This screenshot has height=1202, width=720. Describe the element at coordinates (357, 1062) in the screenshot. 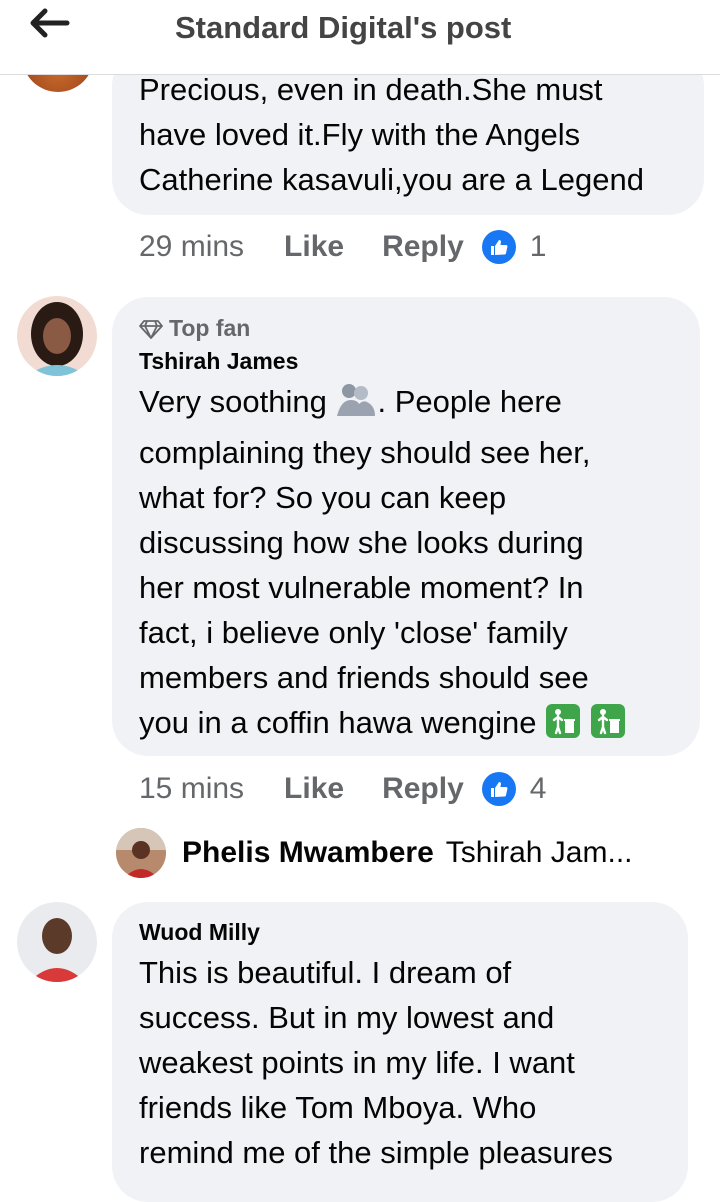

I see `comment-text-line: weakest points in my life. I want` at that location.